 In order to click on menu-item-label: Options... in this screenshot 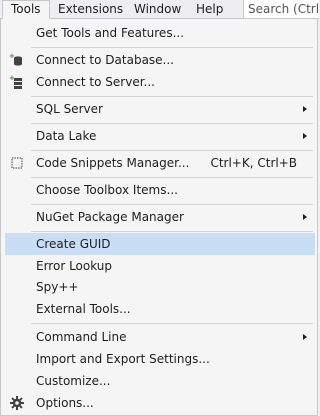, I will do `click(65, 403)`.